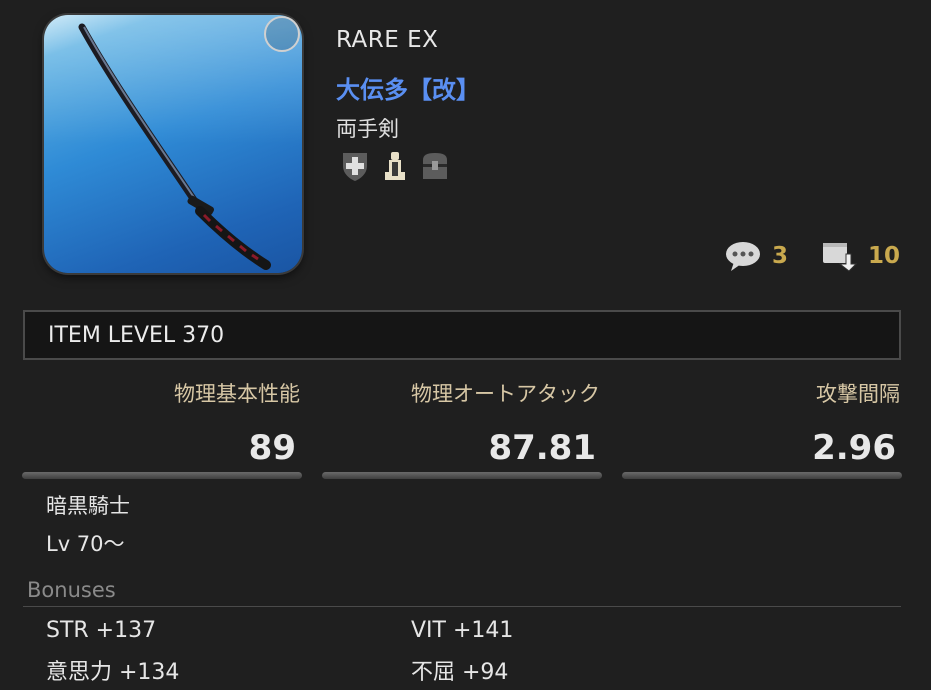 Image resolution: width=931 pixels, height=690 pixels. What do you see at coordinates (780, 256) in the screenshot?
I see `comment-count: 3` at bounding box center [780, 256].